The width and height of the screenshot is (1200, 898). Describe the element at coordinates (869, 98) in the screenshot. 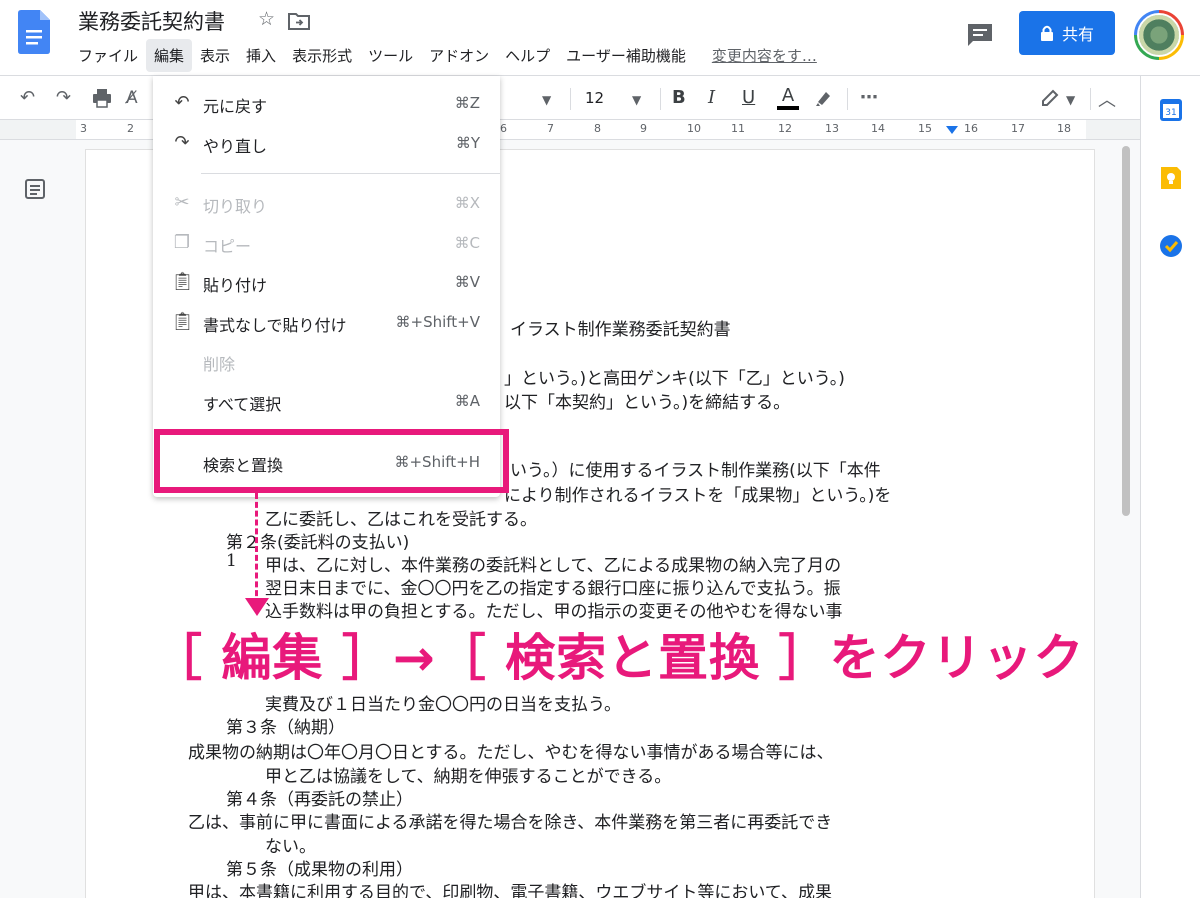

I see `more-options-button: ⋯` at that location.